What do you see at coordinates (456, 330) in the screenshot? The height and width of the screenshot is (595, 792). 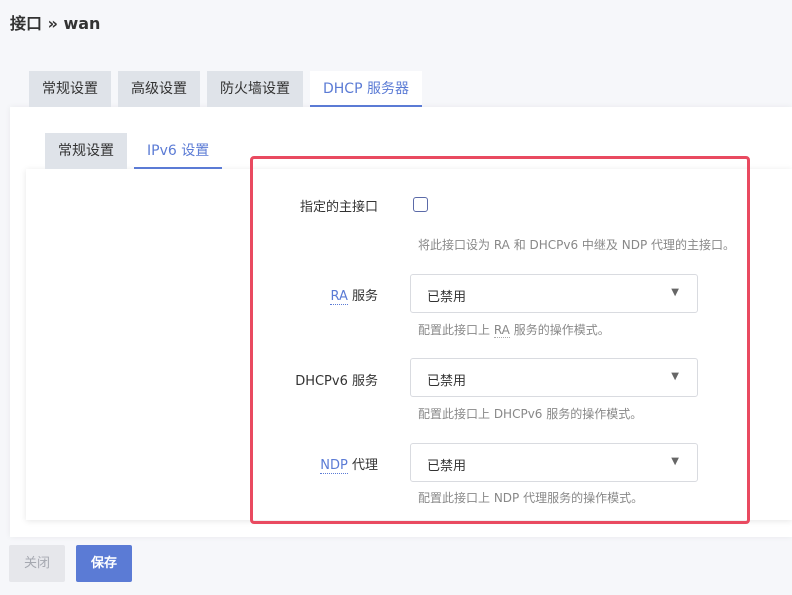 I see `ra-hint-prefix: 配置此接口上` at bounding box center [456, 330].